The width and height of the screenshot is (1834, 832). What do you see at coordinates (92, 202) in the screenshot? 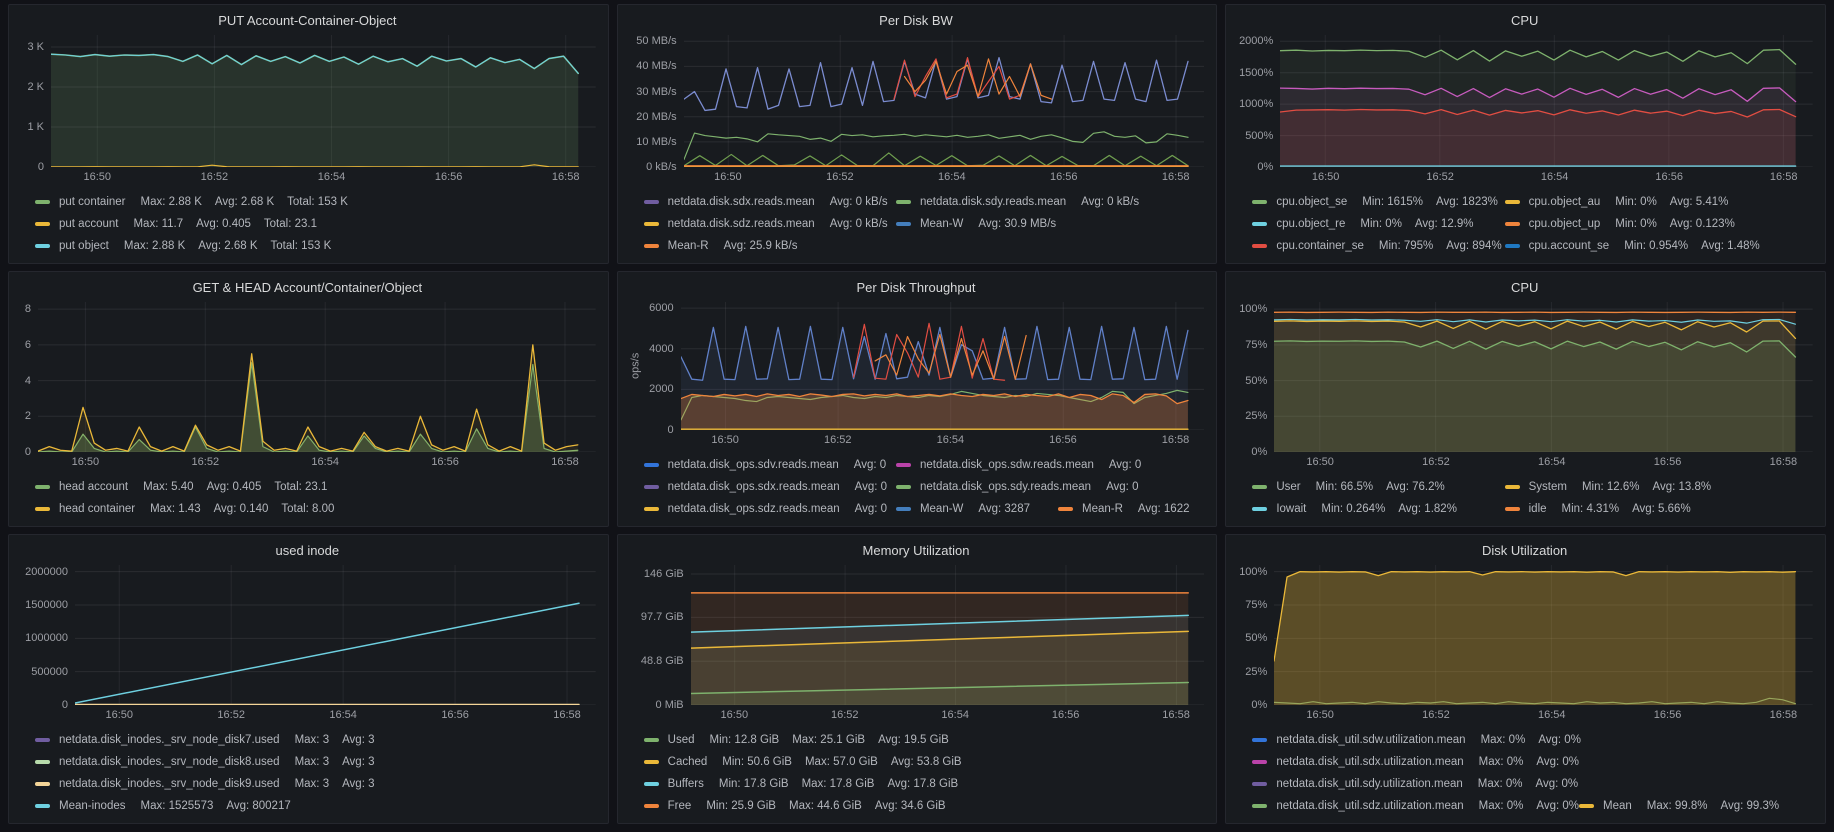
I see `legend-series-name: put container` at bounding box center [92, 202].